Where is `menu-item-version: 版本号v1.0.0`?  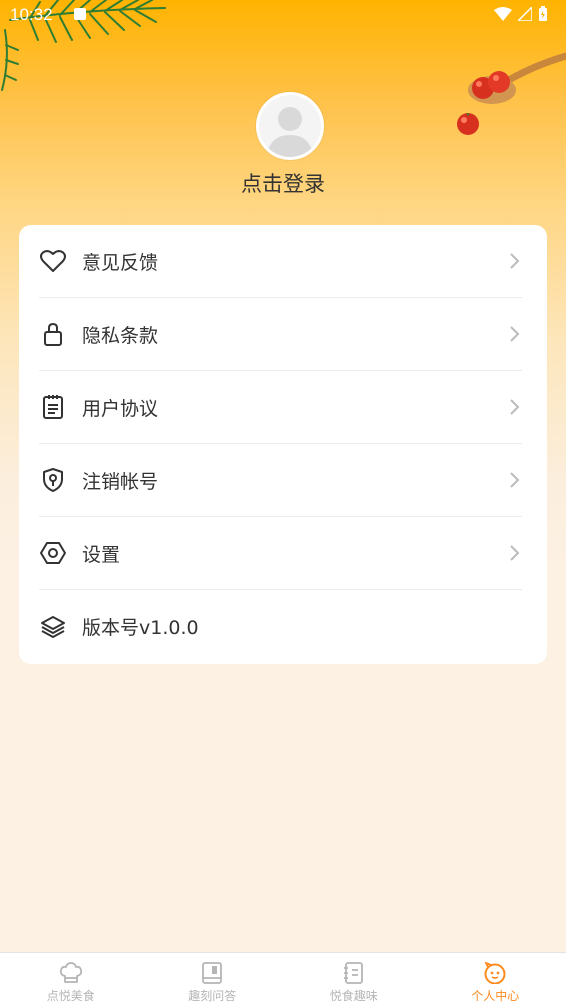 menu-item-version: 版本号v1.0.0 is located at coordinates (280, 626).